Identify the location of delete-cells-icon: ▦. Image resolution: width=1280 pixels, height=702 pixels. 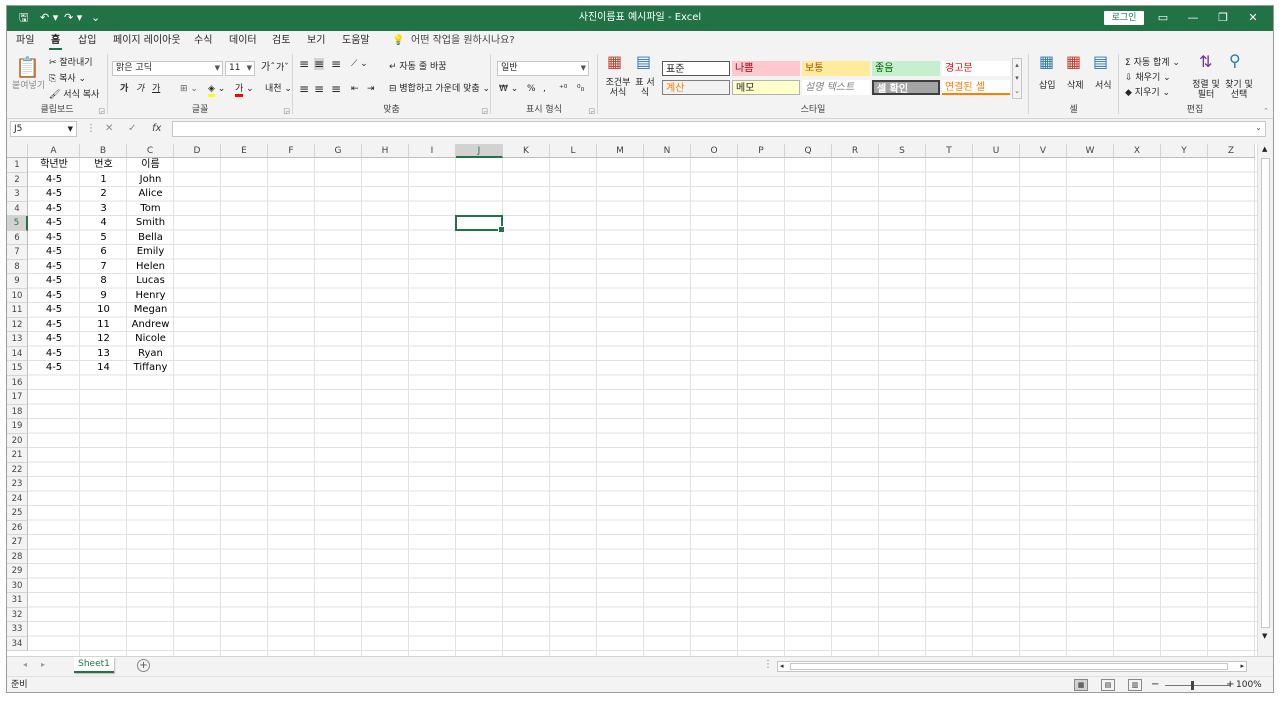
(1073, 62).